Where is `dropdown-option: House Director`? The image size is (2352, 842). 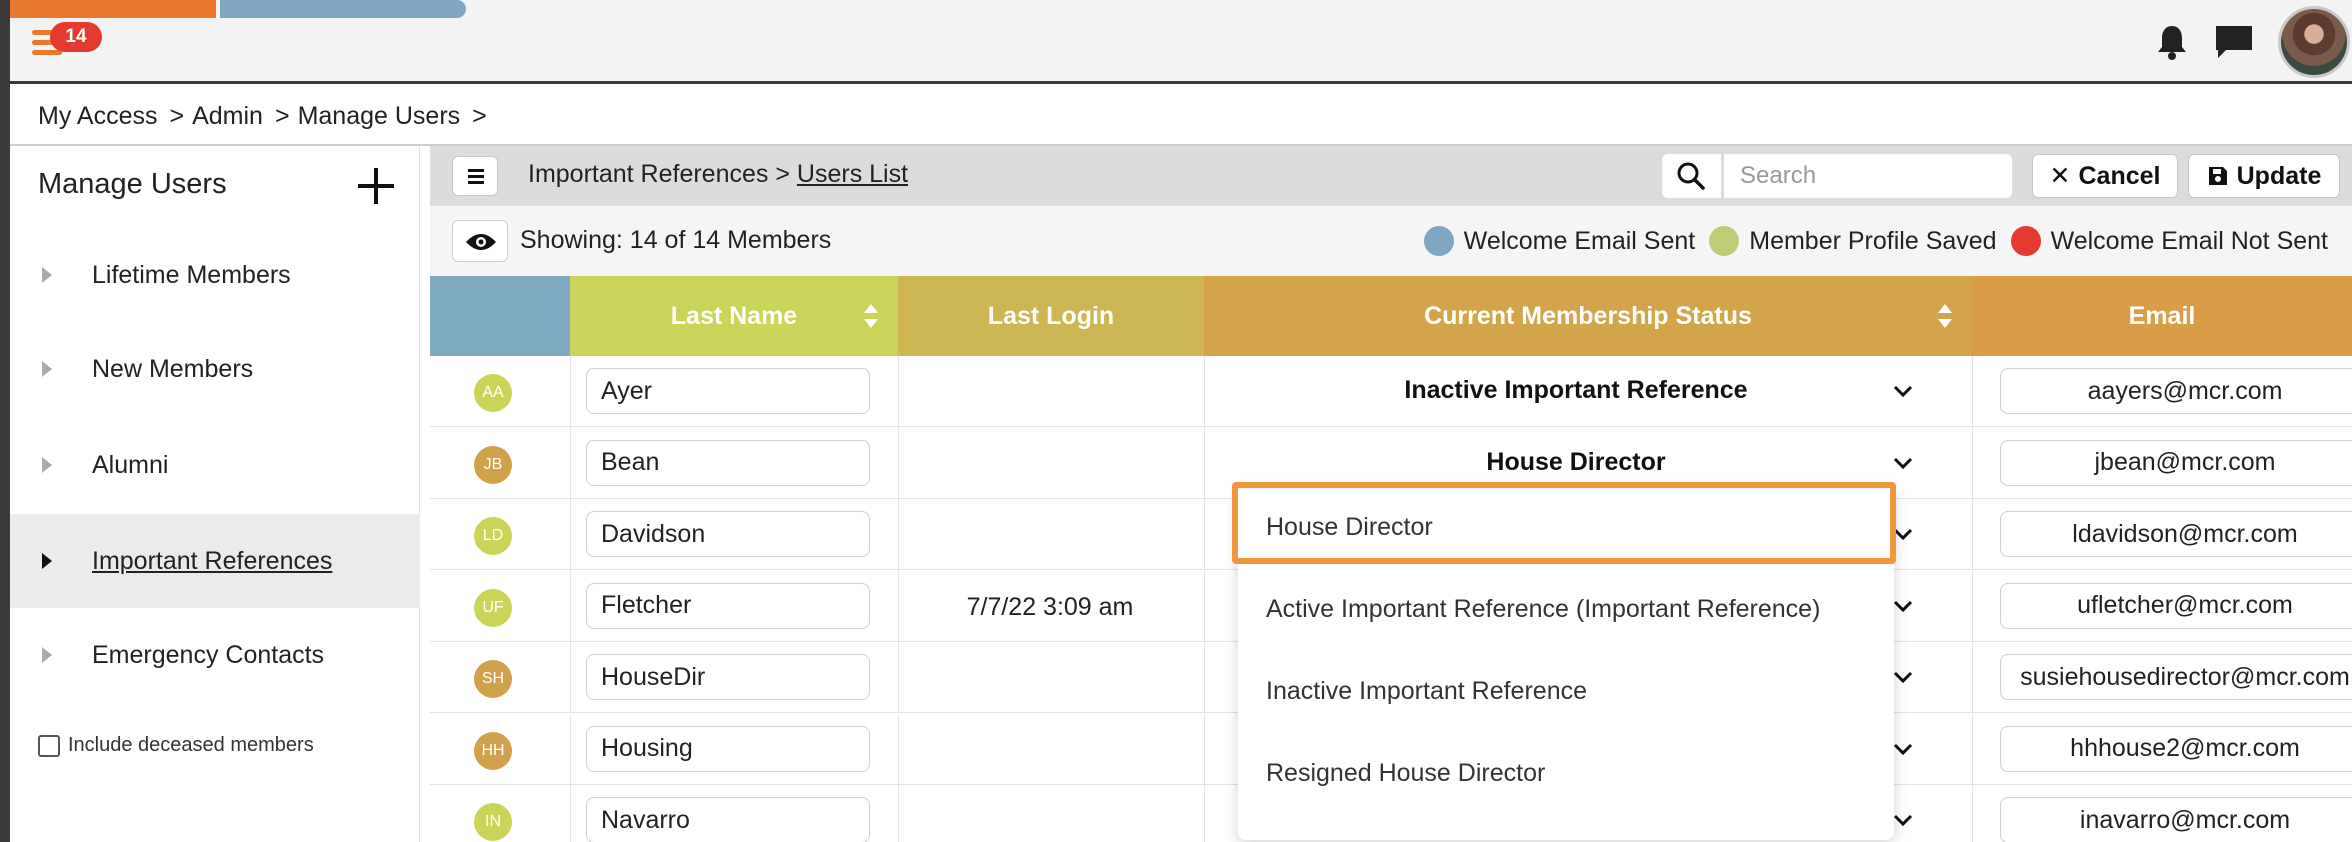
dropdown-option: House Director is located at coordinates (1566, 527).